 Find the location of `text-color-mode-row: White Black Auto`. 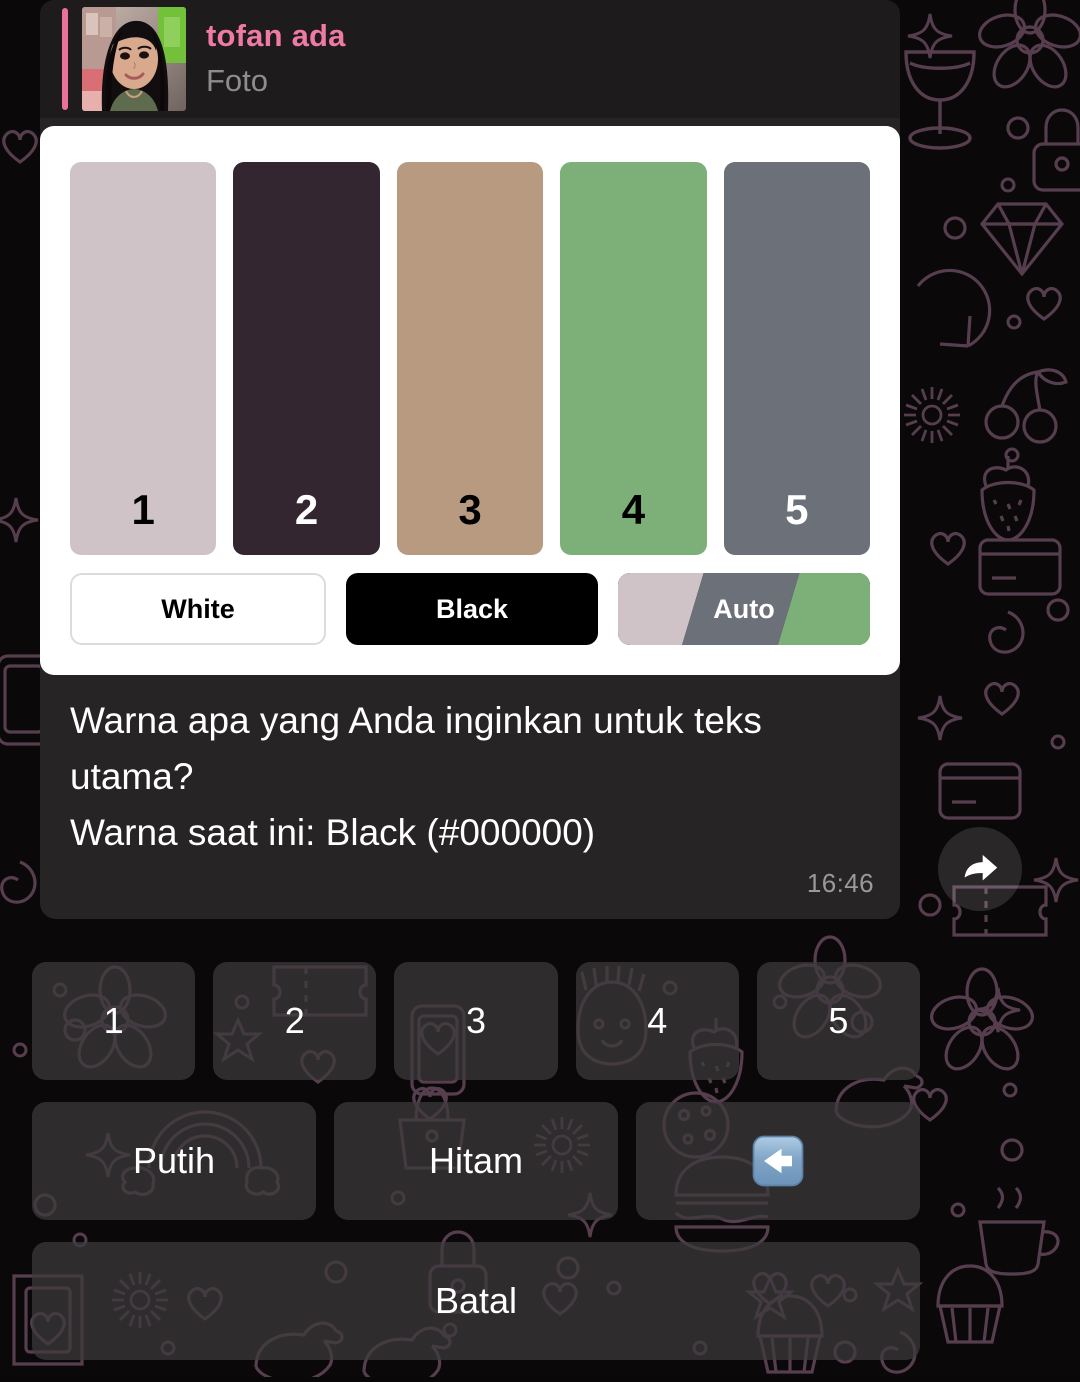

text-color-mode-row: White Black Auto is located at coordinates (470, 609).